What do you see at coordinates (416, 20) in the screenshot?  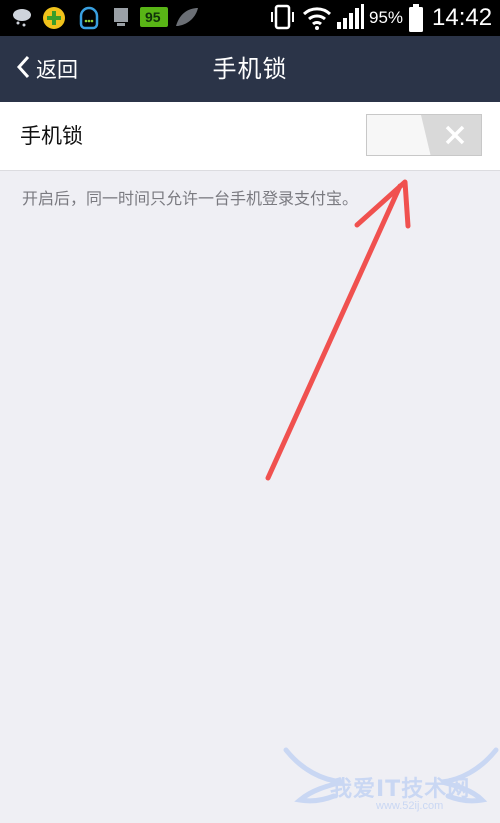 I see `battery-icon` at bounding box center [416, 20].